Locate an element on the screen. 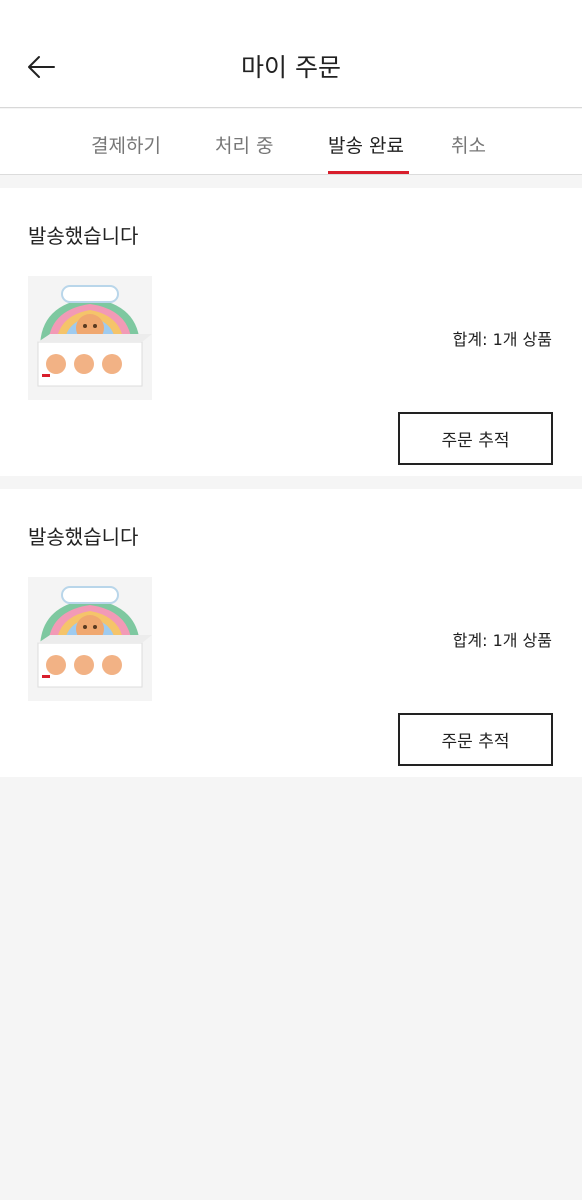  tab-cancelled: 취소 is located at coordinates (468, 144).